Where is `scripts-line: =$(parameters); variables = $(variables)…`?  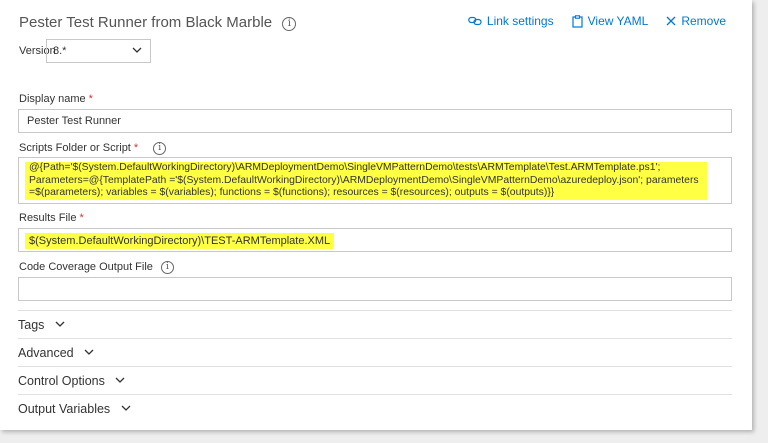 scripts-line: =$(parameters); variables = $(variables)… is located at coordinates (292, 192).